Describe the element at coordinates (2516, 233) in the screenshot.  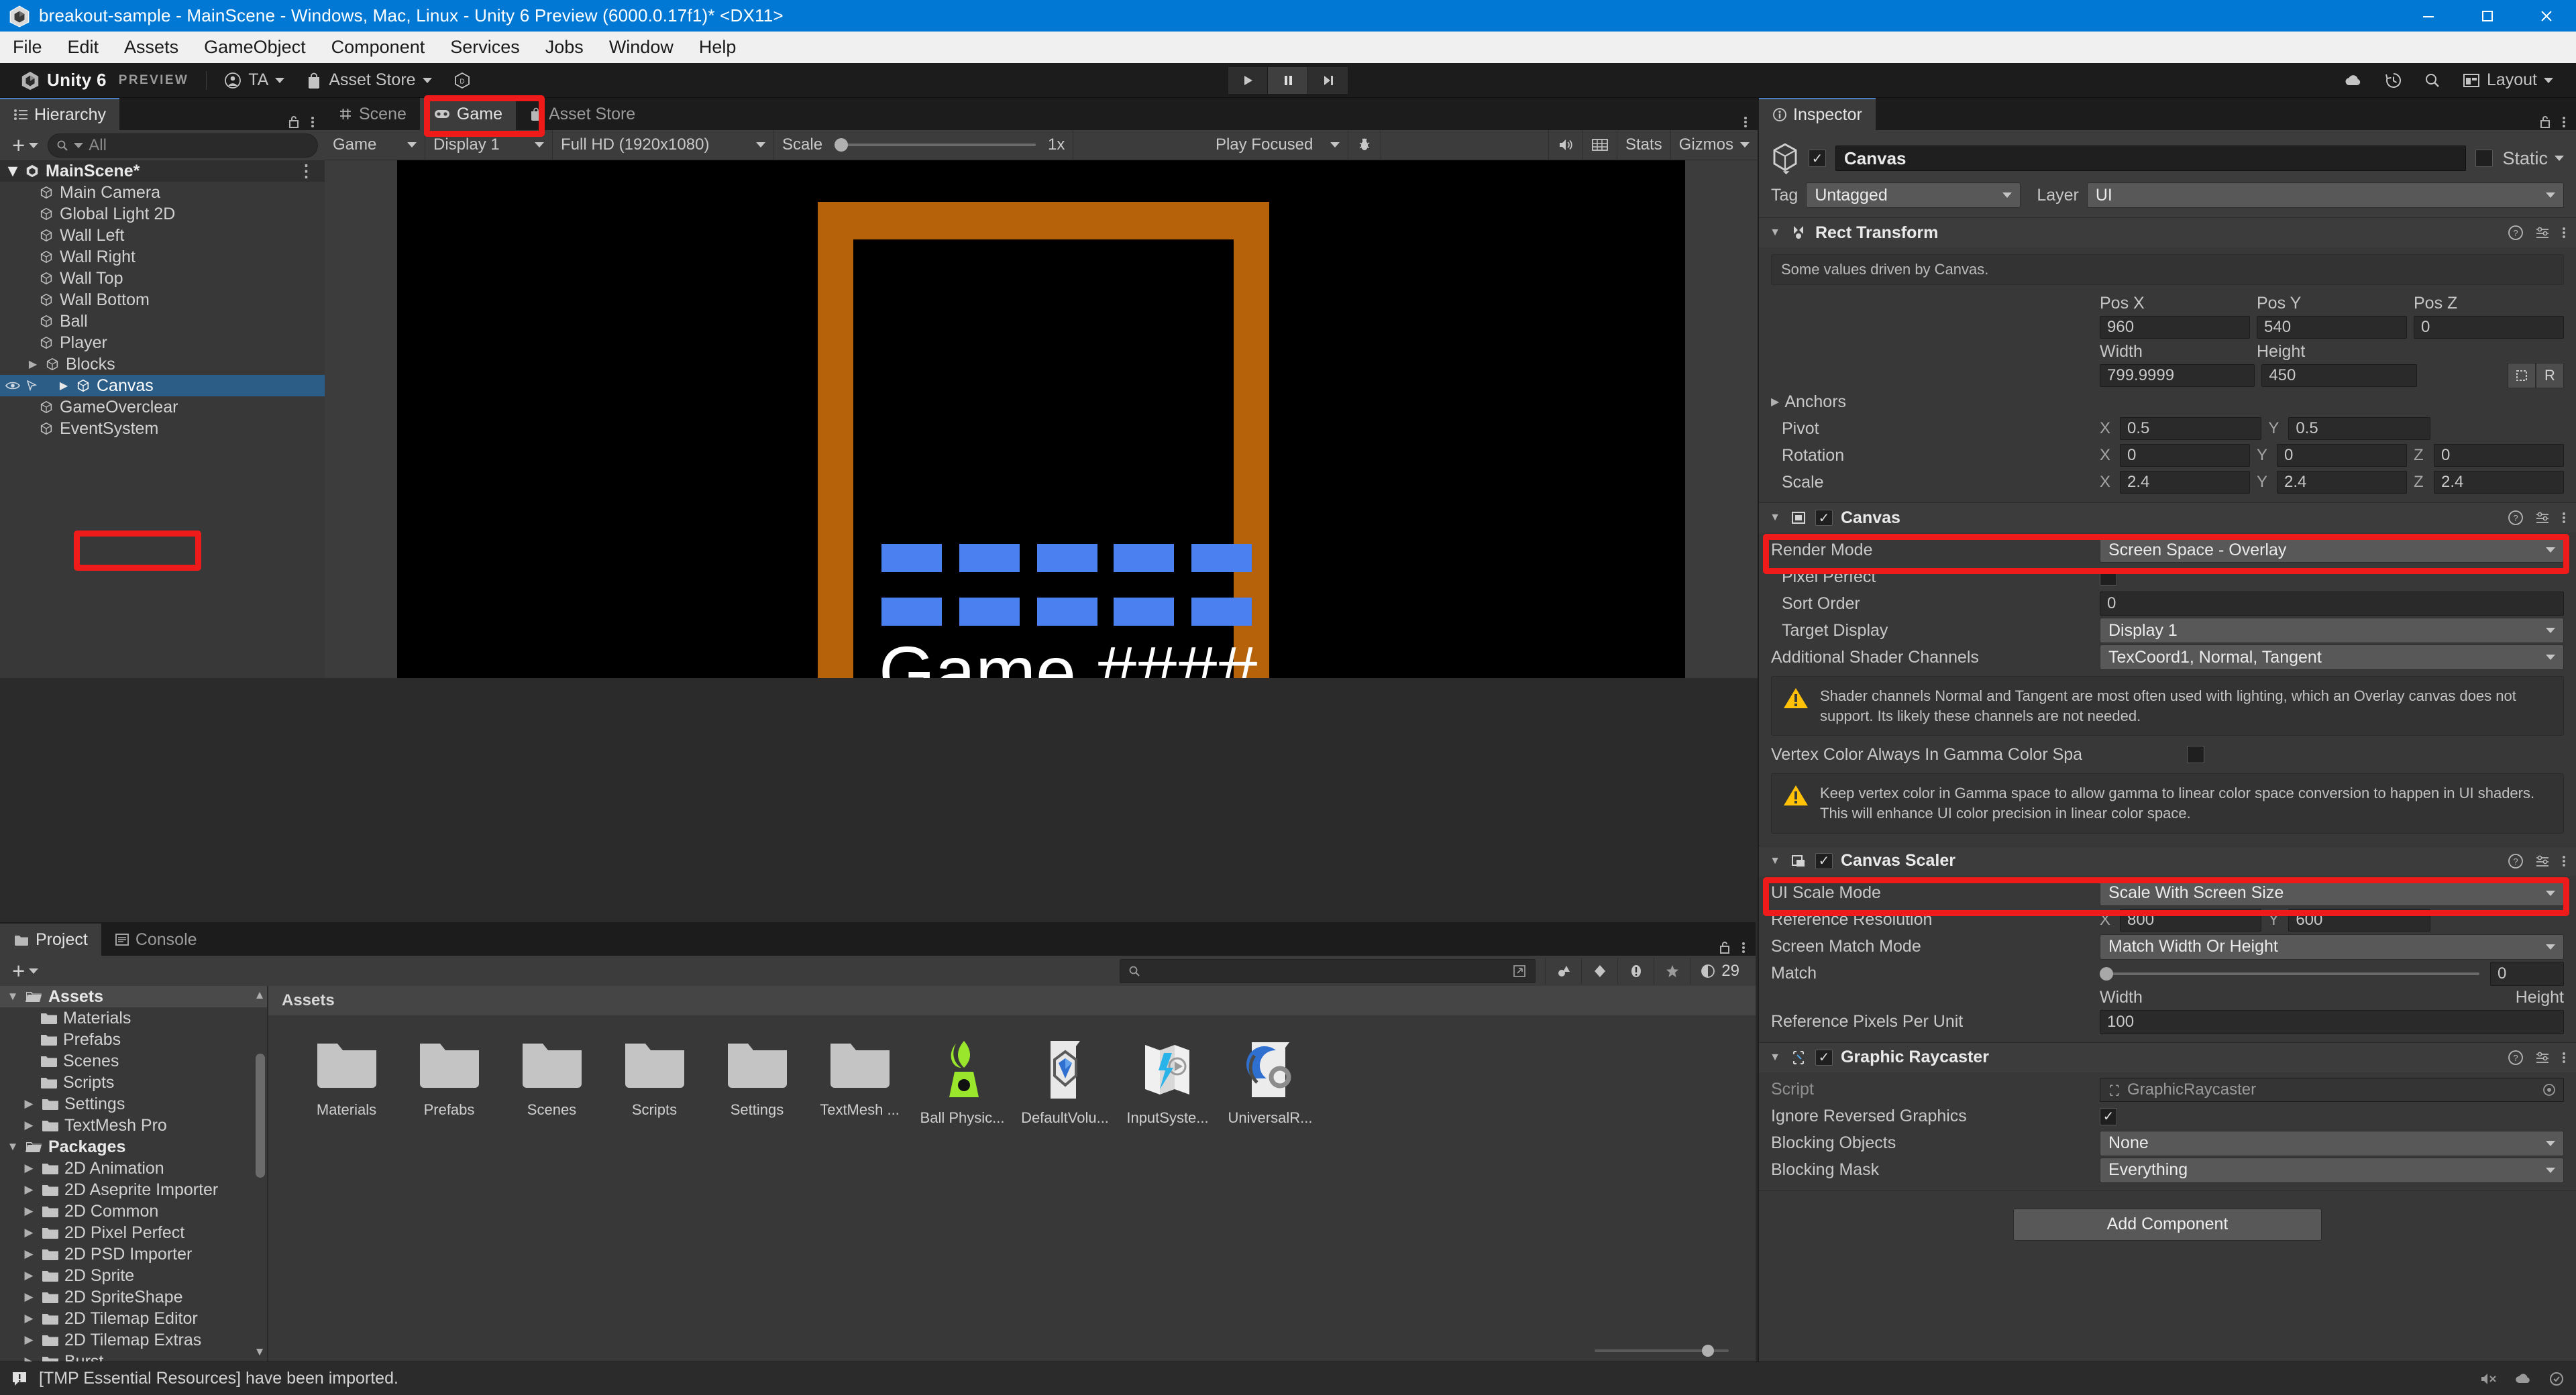
I see `help-icon: ?` at that location.